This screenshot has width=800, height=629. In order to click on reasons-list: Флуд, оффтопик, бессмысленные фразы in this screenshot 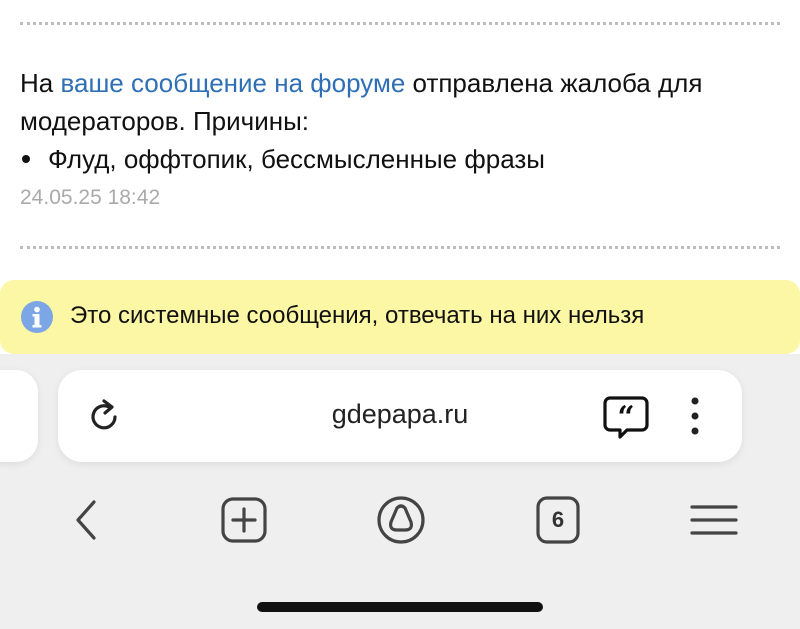, I will do `click(400, 159)`.